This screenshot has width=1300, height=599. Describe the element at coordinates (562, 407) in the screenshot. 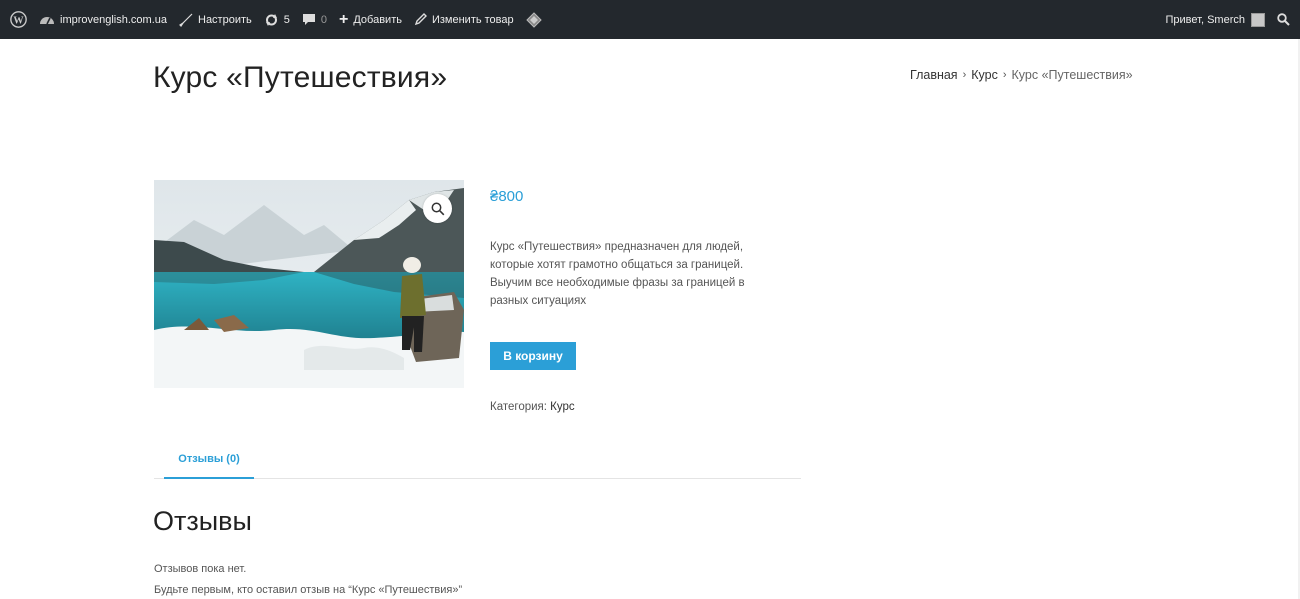

I see `category-link: Курс` at that location.